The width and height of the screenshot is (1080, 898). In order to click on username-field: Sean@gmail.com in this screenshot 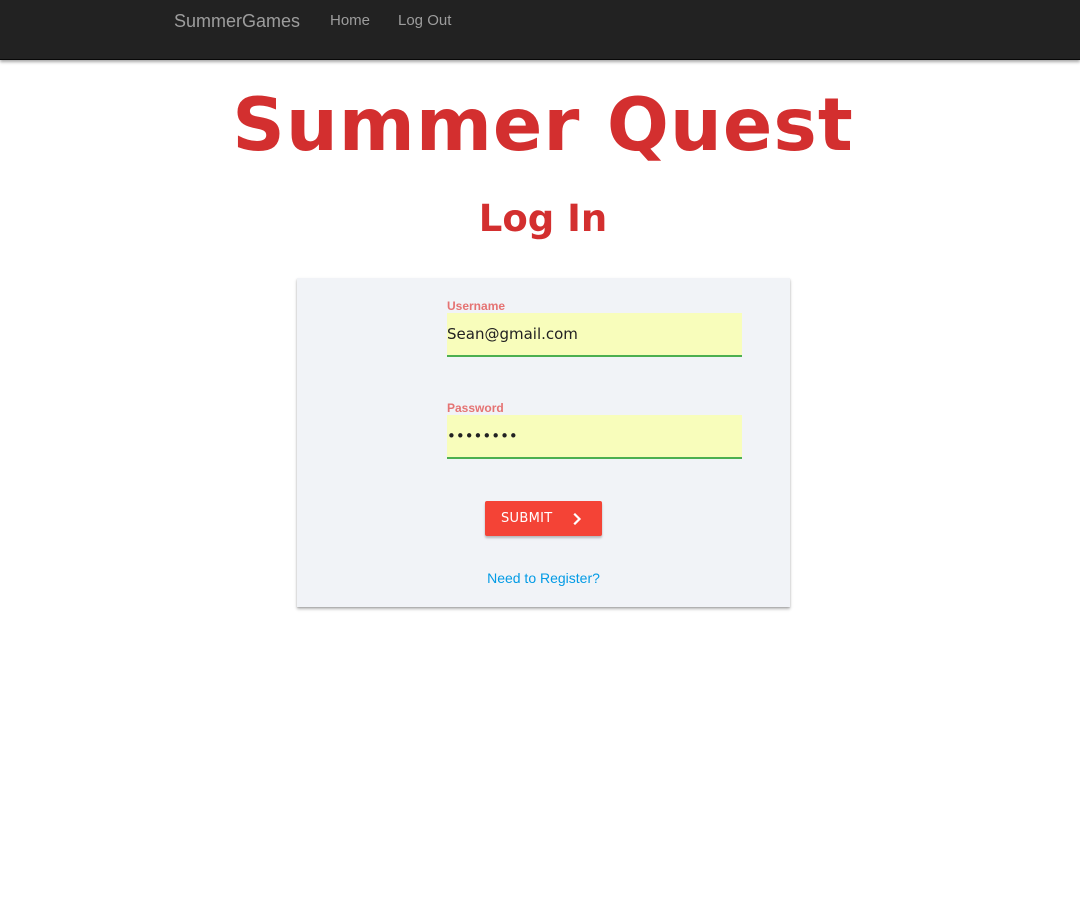, I will do `click(594, 335)`.